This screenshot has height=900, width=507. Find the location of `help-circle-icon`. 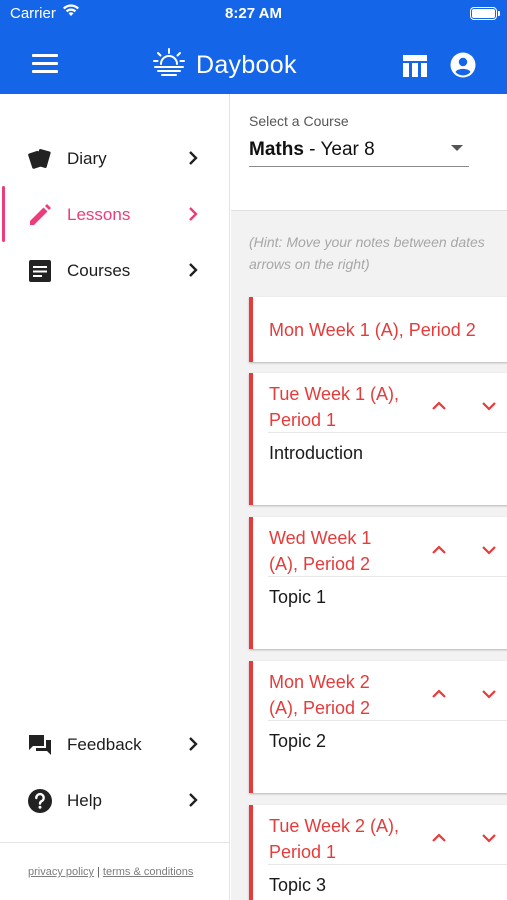

help-circle-icon is located at coordinates (40, 801).